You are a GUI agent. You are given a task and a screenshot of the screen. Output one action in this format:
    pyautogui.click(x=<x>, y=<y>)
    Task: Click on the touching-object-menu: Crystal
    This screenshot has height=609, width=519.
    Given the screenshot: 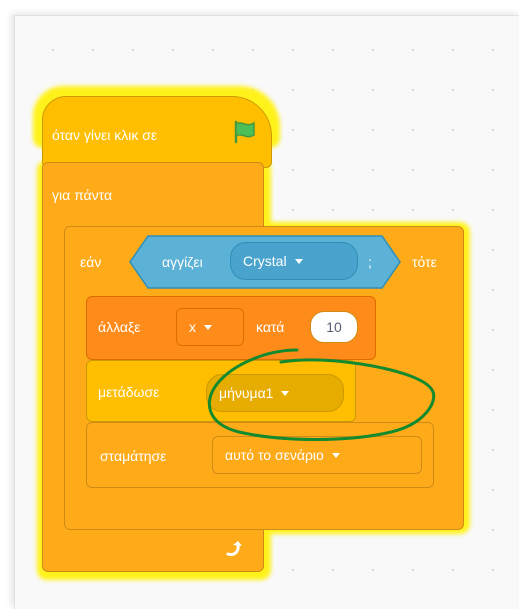 What is the action you would take?
    pyautogui.click(x=294, y=261)
    